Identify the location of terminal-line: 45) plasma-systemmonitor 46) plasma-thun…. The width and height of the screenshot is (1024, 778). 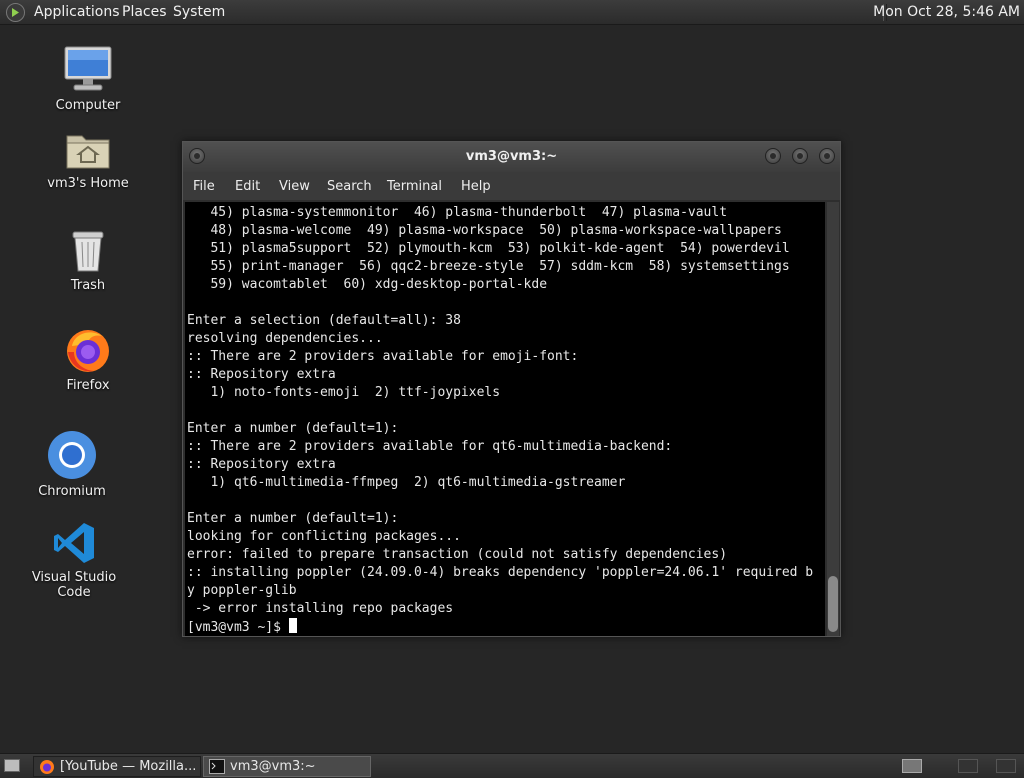
(457, 212).